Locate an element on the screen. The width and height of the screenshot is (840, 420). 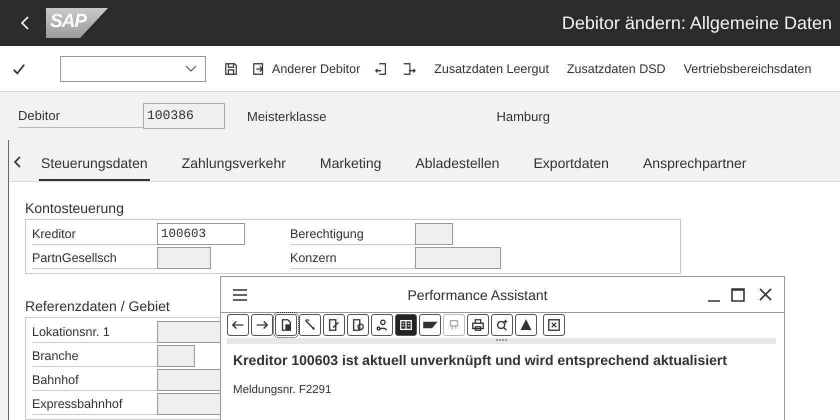
edit-icon is located at coordinates (334, 325).